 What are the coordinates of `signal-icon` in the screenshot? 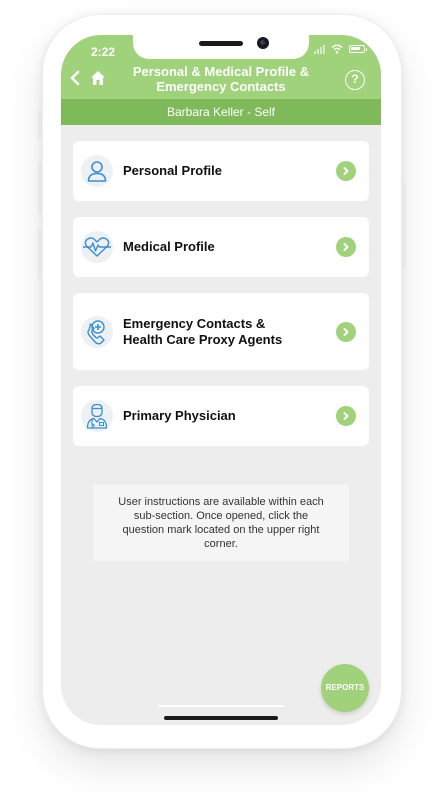 It's located at (319, 49).